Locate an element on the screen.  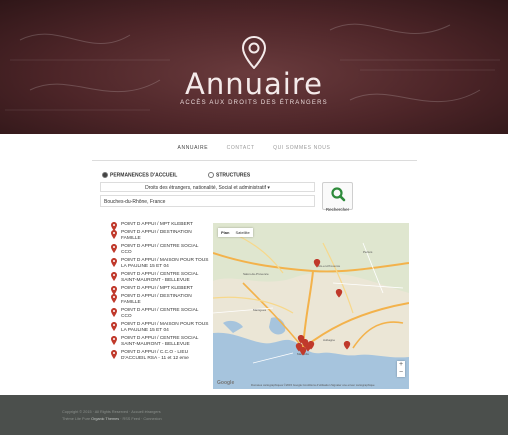
radio-permanences: PERMANENCES D'ACCUEIL is located at coordinates (139, 175).